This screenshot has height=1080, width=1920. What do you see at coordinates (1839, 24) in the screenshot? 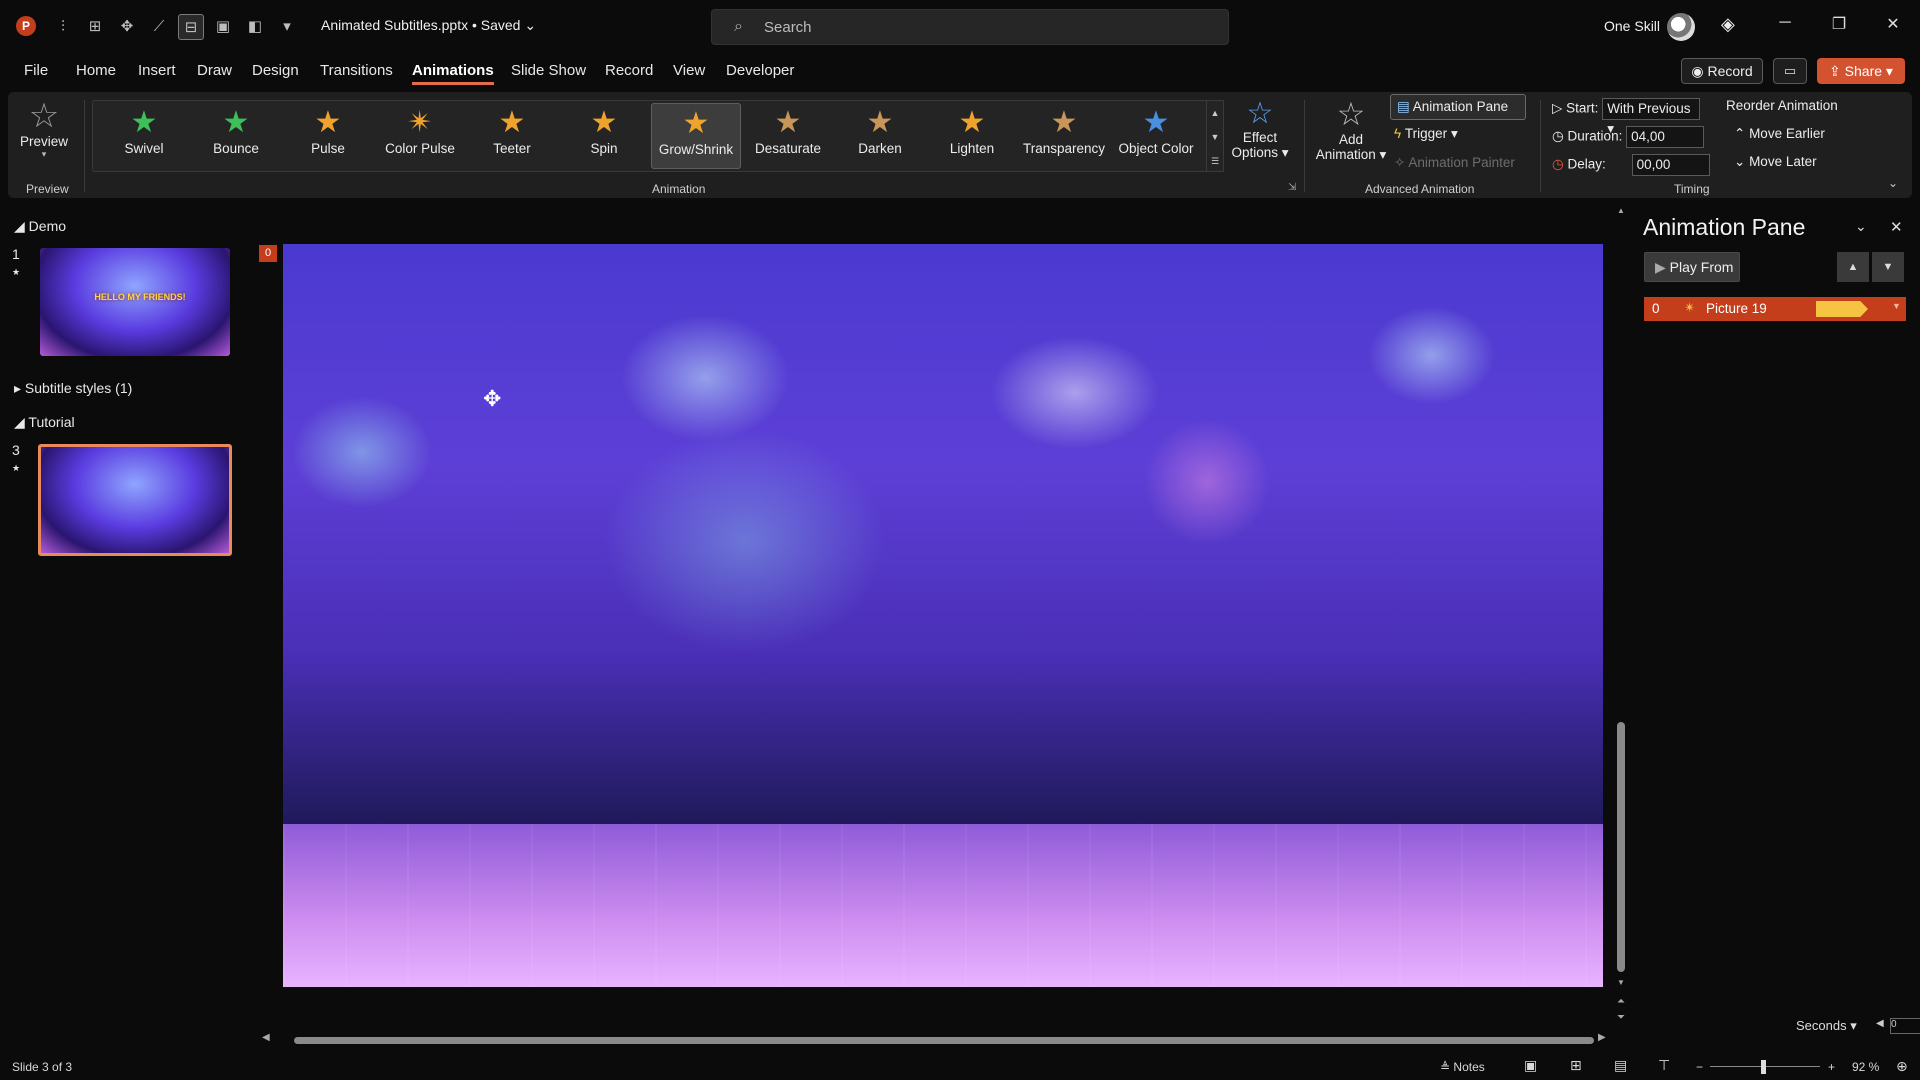
I see `restore-button: ❐` at bounding box center [1839, 24].